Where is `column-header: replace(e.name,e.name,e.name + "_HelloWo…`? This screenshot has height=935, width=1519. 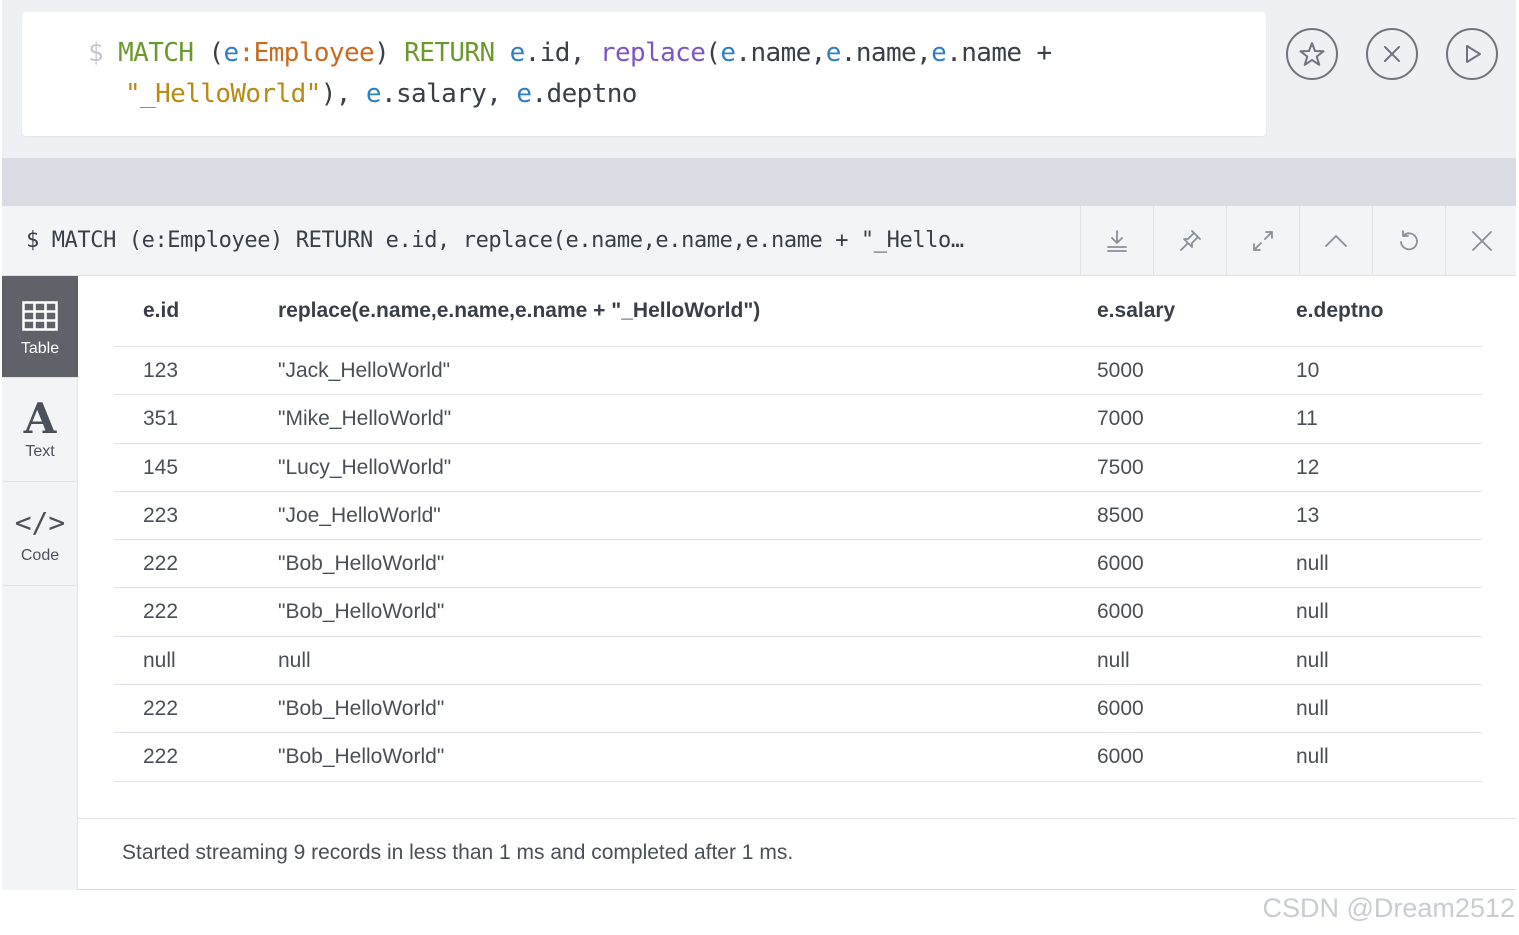 column-header: replace(e.name,e.name,e.name + "_HelloWo… is located at coordinates (519, 311).